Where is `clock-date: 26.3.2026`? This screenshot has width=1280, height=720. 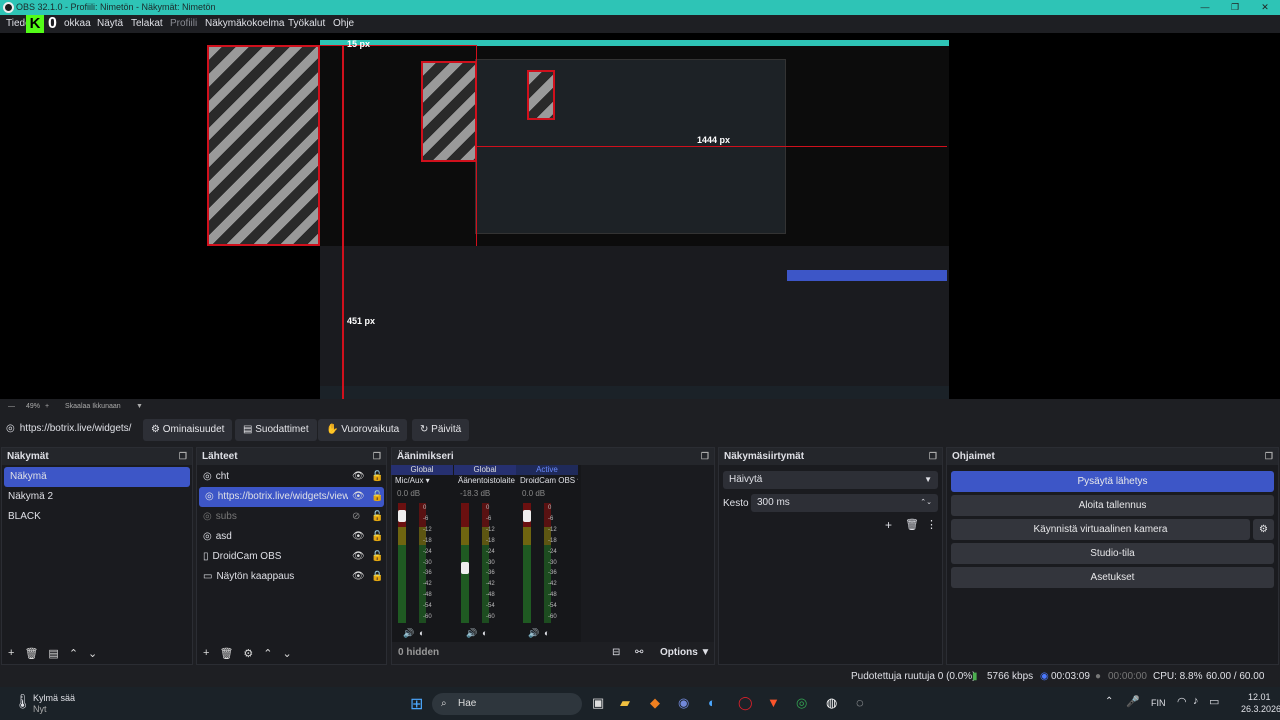 clock-date: 26.3.2026 is located at coordinates (1260, 709).